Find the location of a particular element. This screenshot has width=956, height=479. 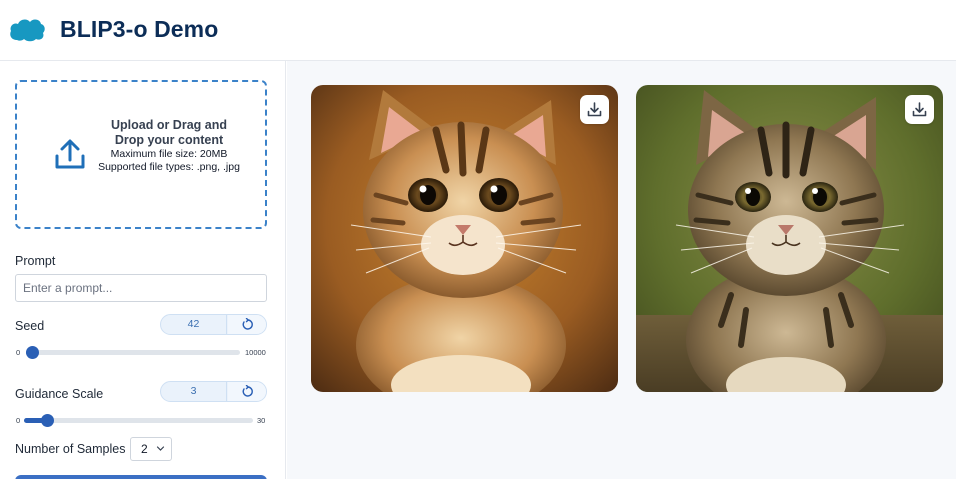

guidance-number-field: 3 is located at coordinates (213, 391).